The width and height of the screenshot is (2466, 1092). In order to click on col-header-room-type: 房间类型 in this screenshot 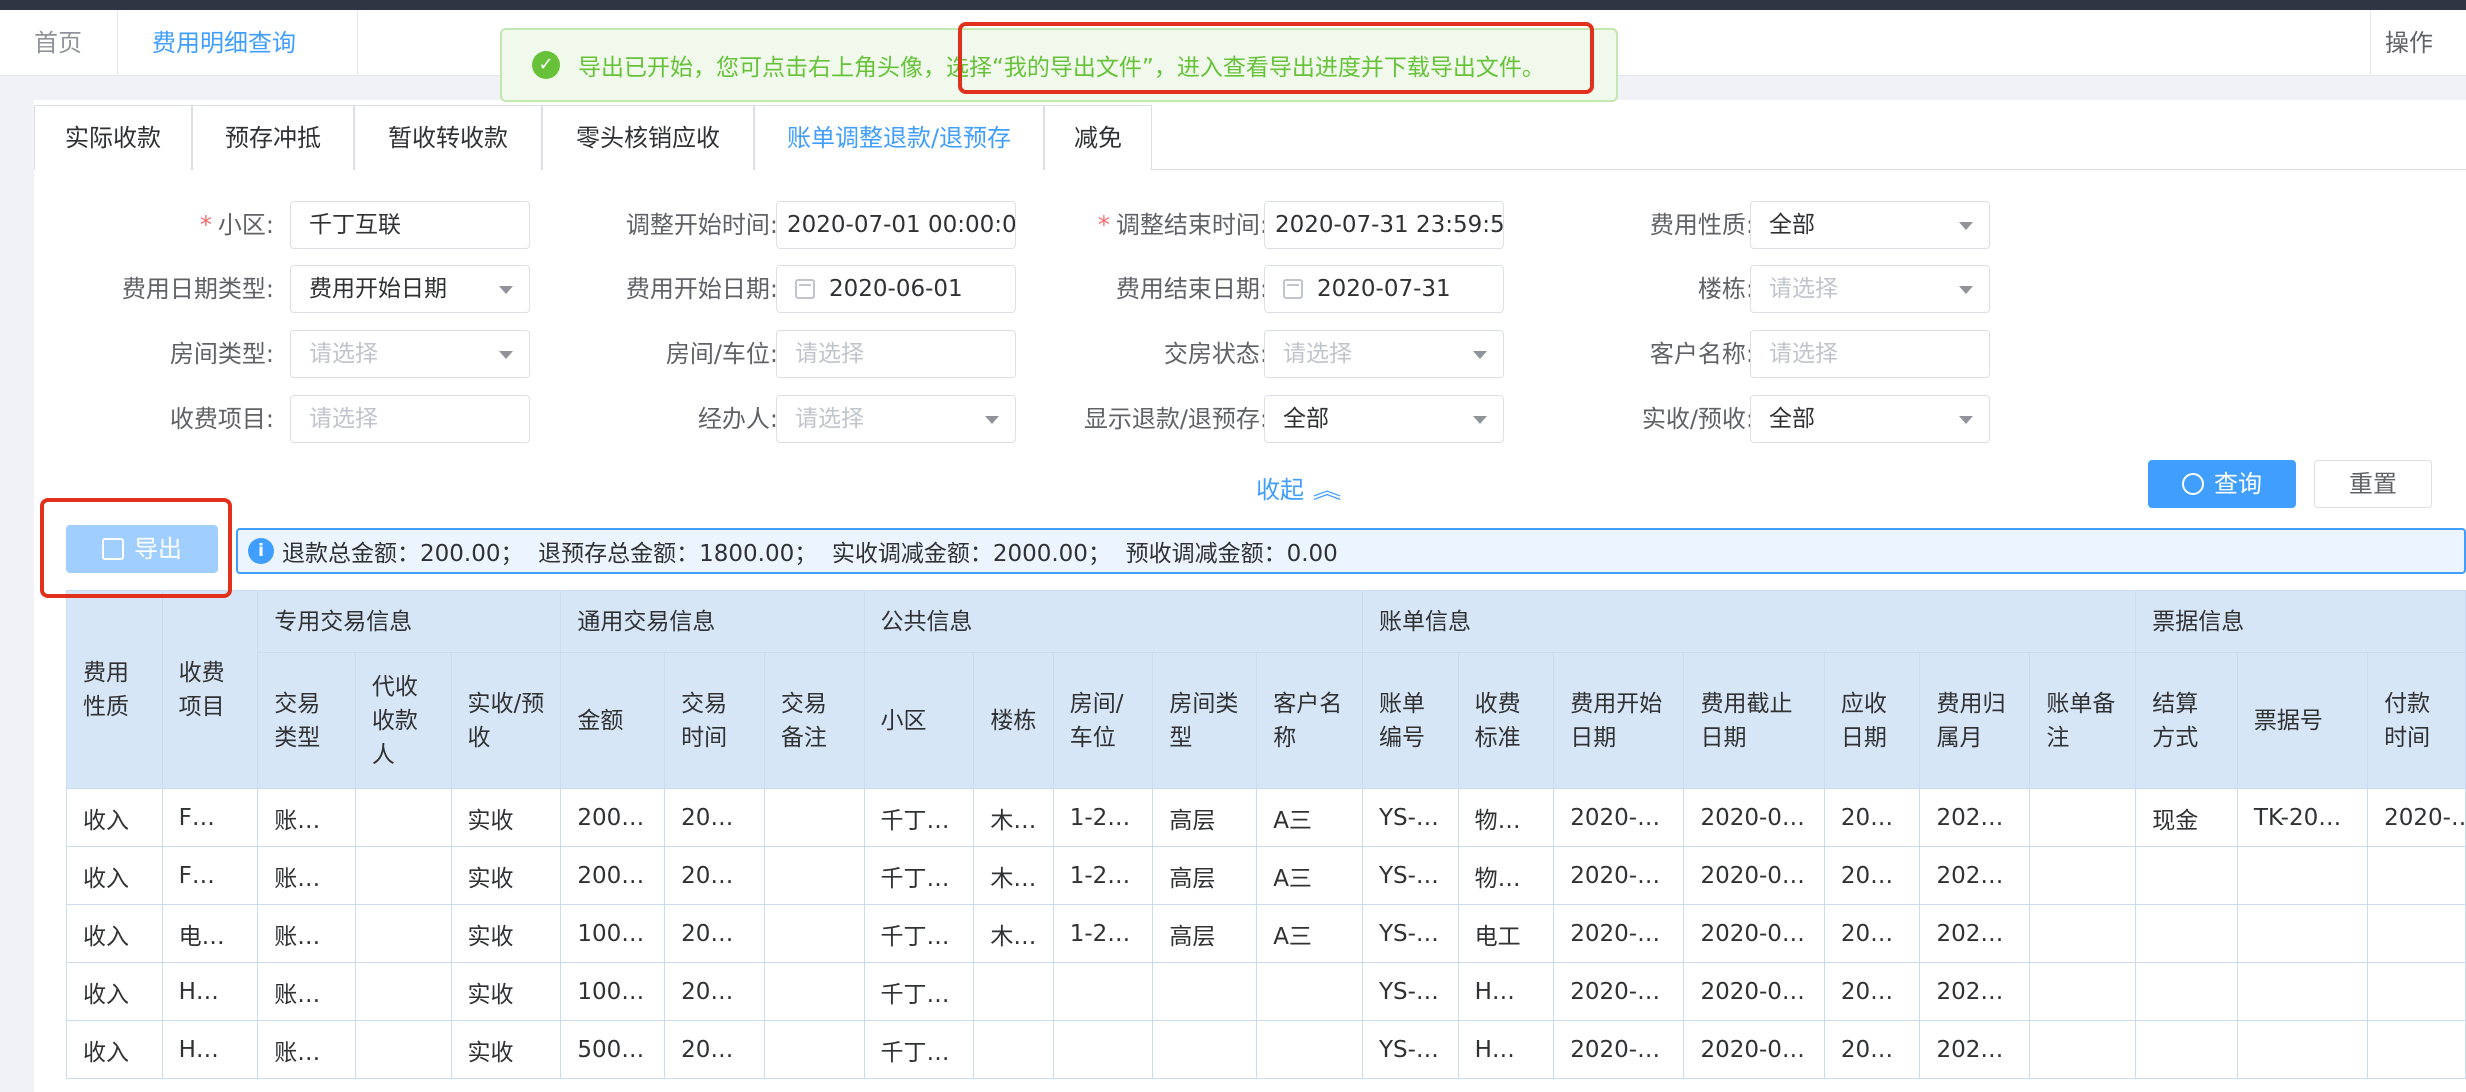, I will do `click(1205, 720)`.